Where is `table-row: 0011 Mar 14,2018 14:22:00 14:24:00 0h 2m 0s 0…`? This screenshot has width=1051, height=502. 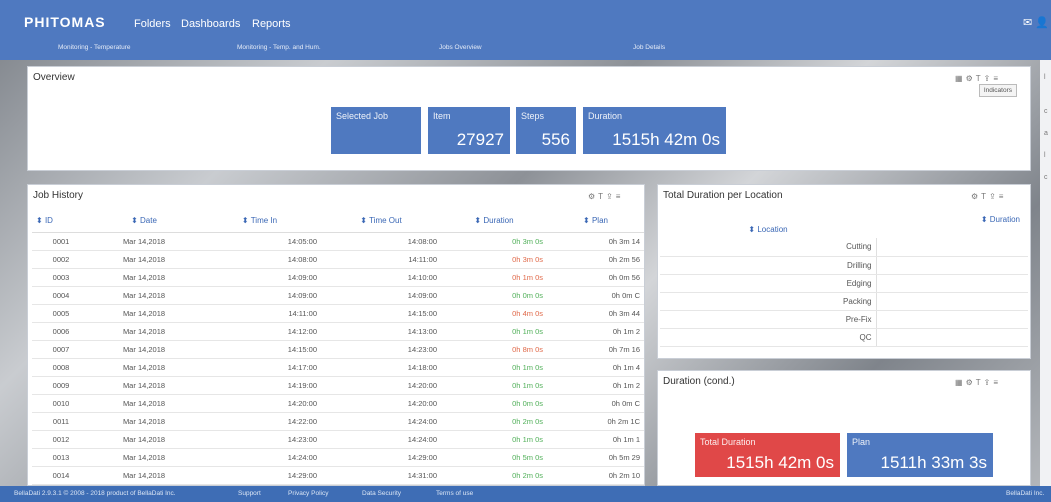 table-row: 0011 Mar 14,2018 14:22:00 14:24:00 0h 2m 0s 0… is located at coordinates (338, 421).